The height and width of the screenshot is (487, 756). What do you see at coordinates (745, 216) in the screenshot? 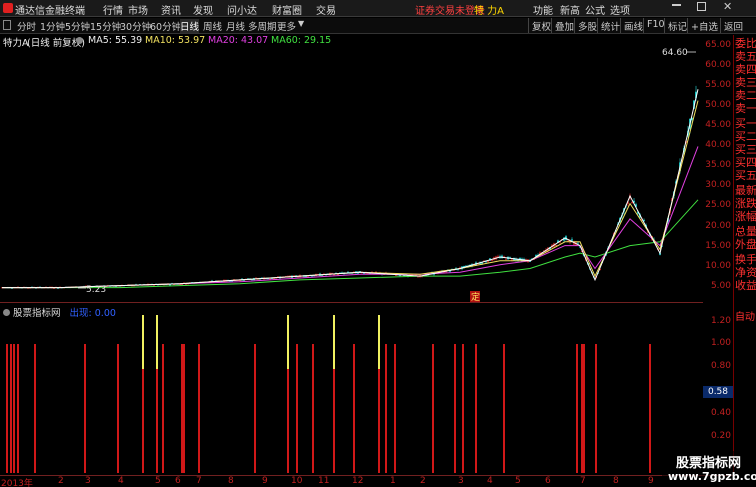
I see `quote-label: 涨幅` at bounding box center [745, 216].